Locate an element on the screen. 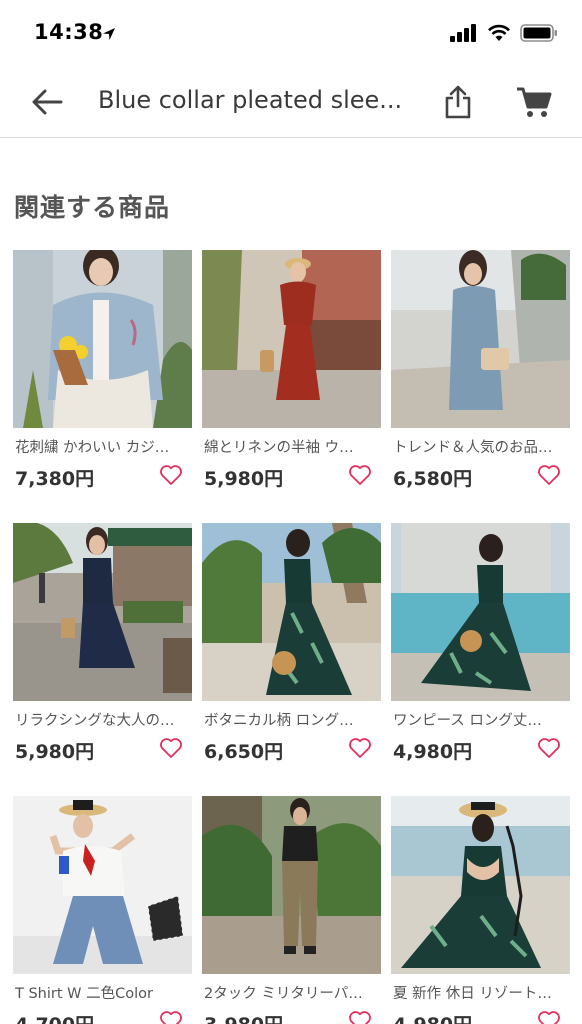 The height and width of the screenshot is (1024, 582). product-card: トレンド＆人気のお品… 6,580円 is located at coordinates (480, 380).